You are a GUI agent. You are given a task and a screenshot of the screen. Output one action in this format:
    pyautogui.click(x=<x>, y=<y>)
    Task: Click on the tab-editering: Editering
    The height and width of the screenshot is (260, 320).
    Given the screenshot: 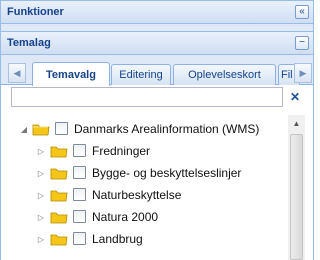 What is the action you would take?
    pyautogui.click(x=141, y=74)
    